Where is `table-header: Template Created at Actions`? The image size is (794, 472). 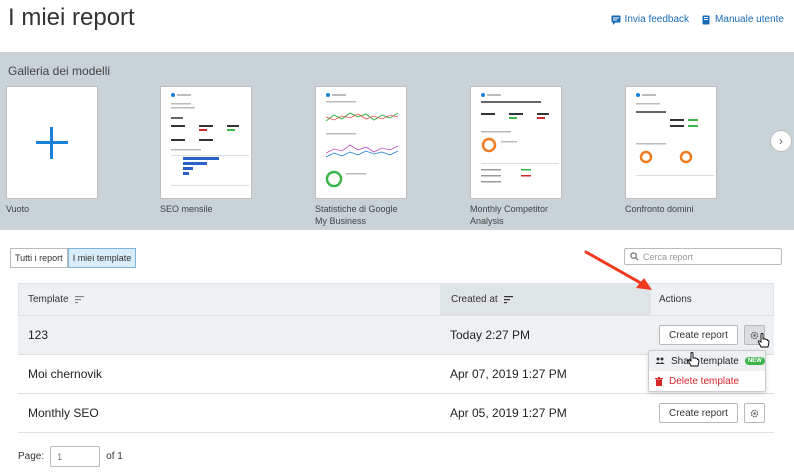
table-header: Template Created at Actions is located at coordinates (396, 299).